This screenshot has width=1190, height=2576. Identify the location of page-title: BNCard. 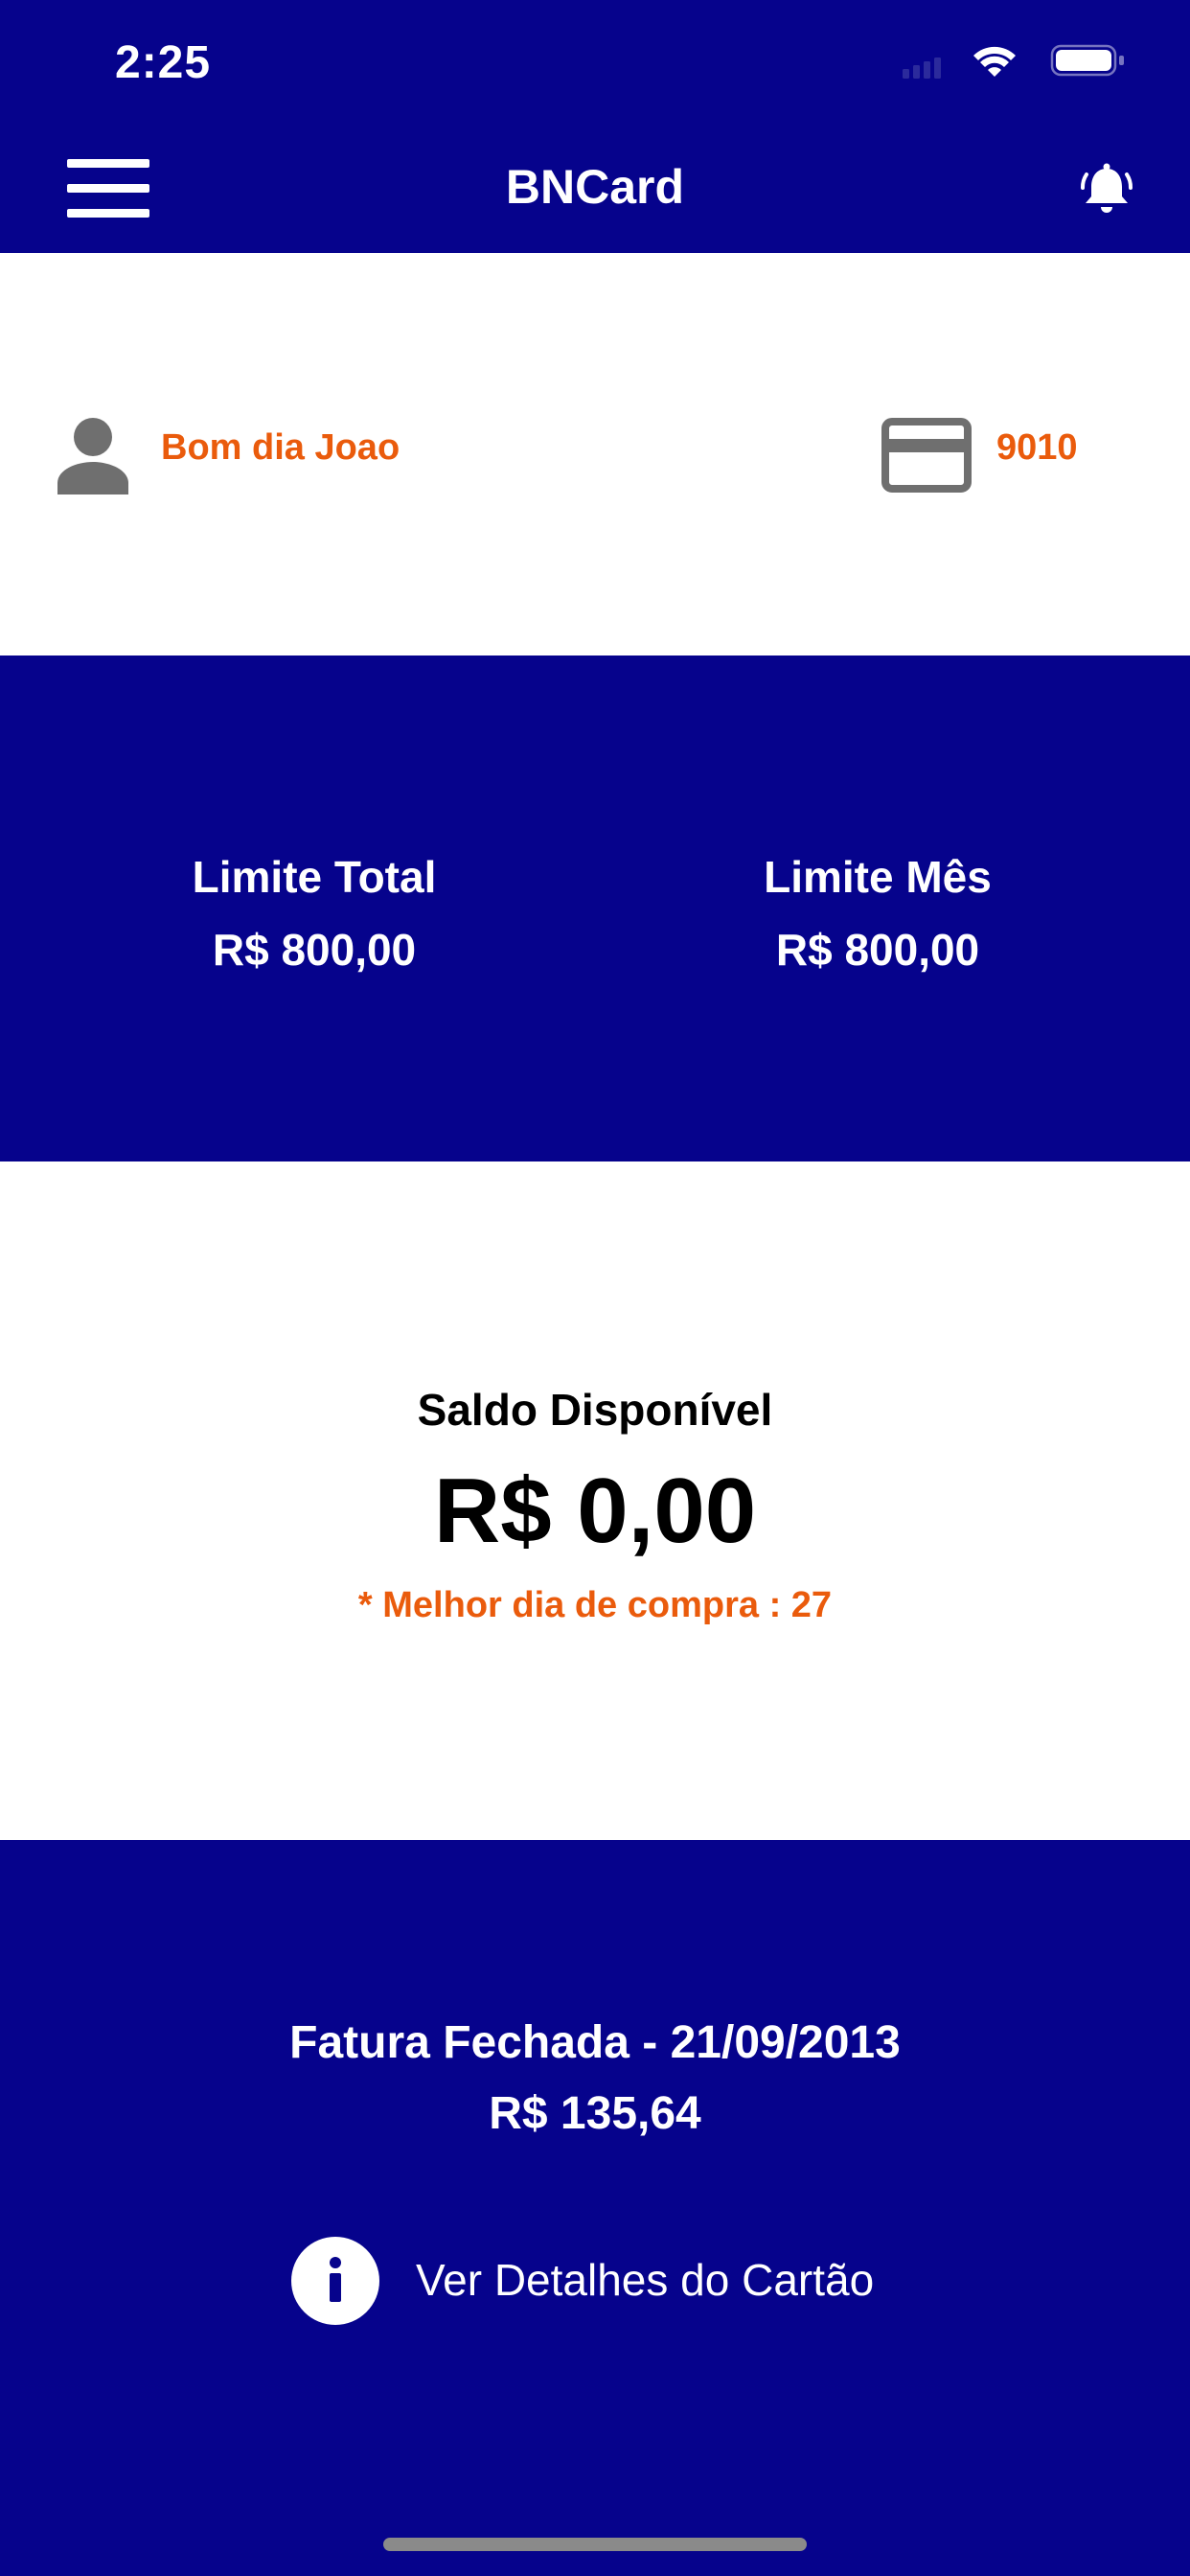
(595, 187).